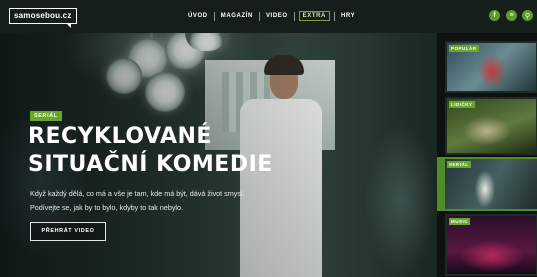  I want to click on card-label: SERIÁL, so click(459, 164).